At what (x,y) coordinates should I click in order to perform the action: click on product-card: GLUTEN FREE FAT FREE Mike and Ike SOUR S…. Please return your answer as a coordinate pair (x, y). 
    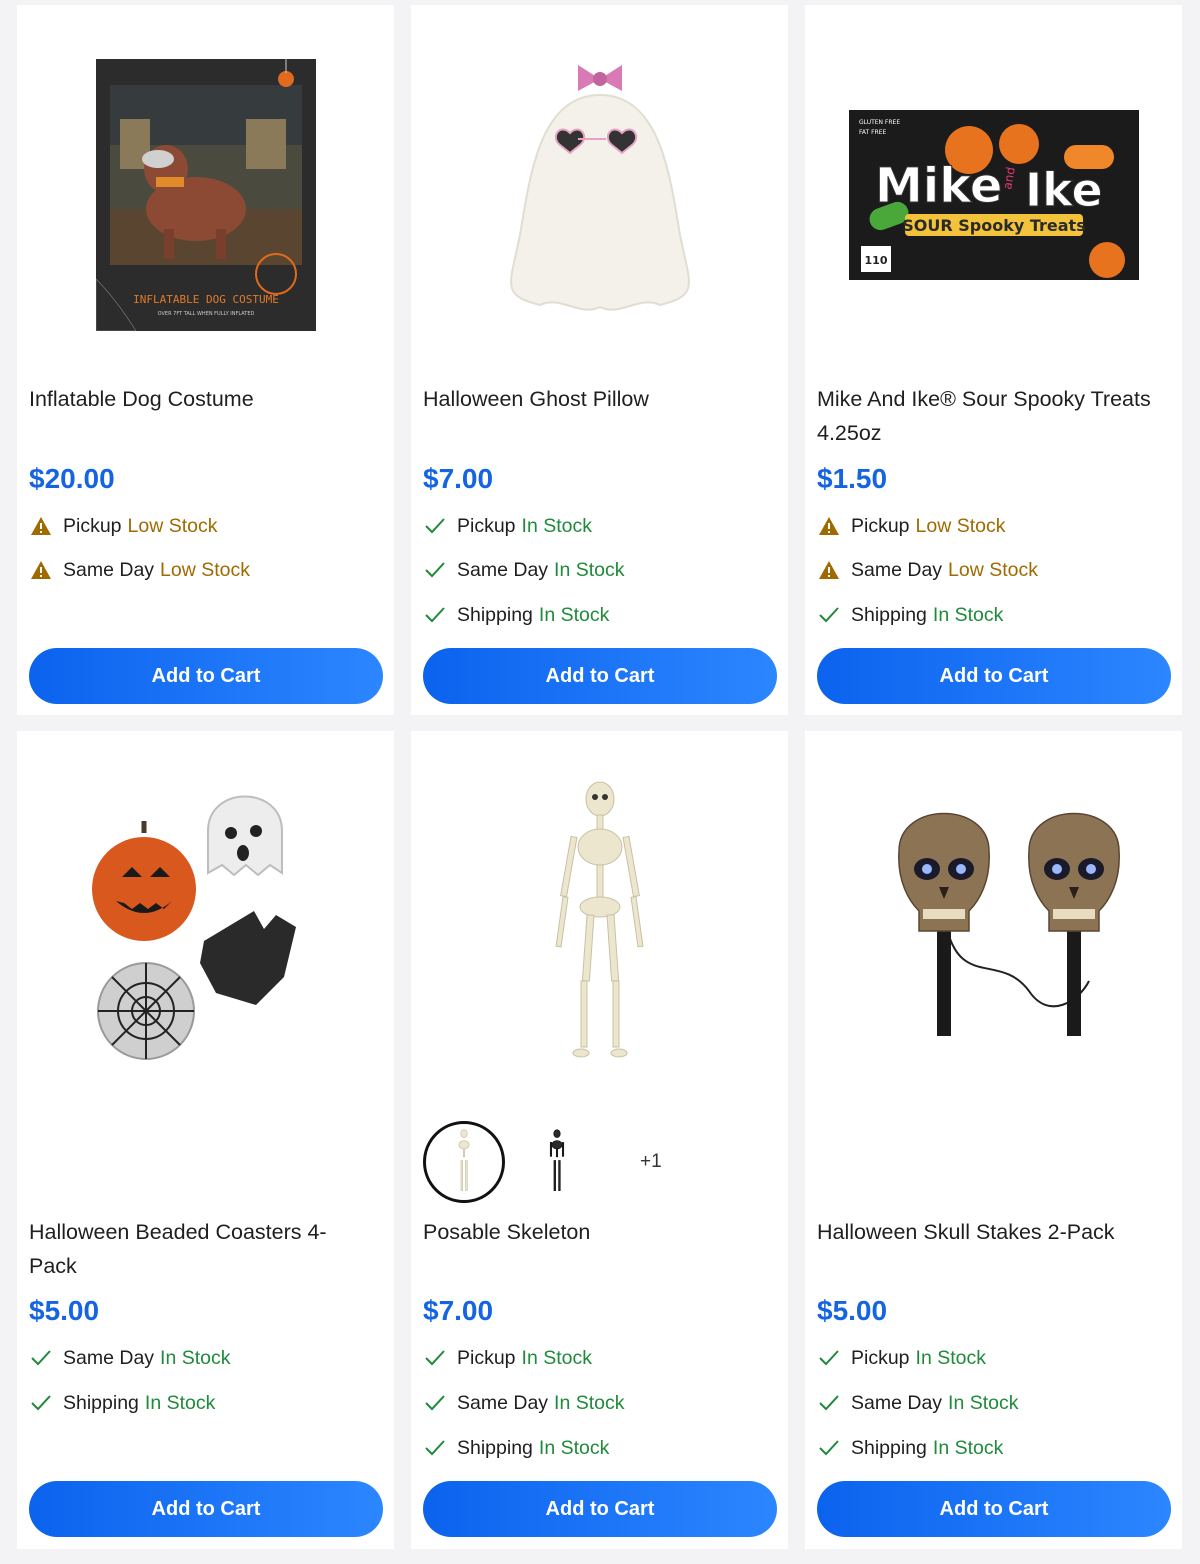
    Looking at the image, I should click on (993, 360).